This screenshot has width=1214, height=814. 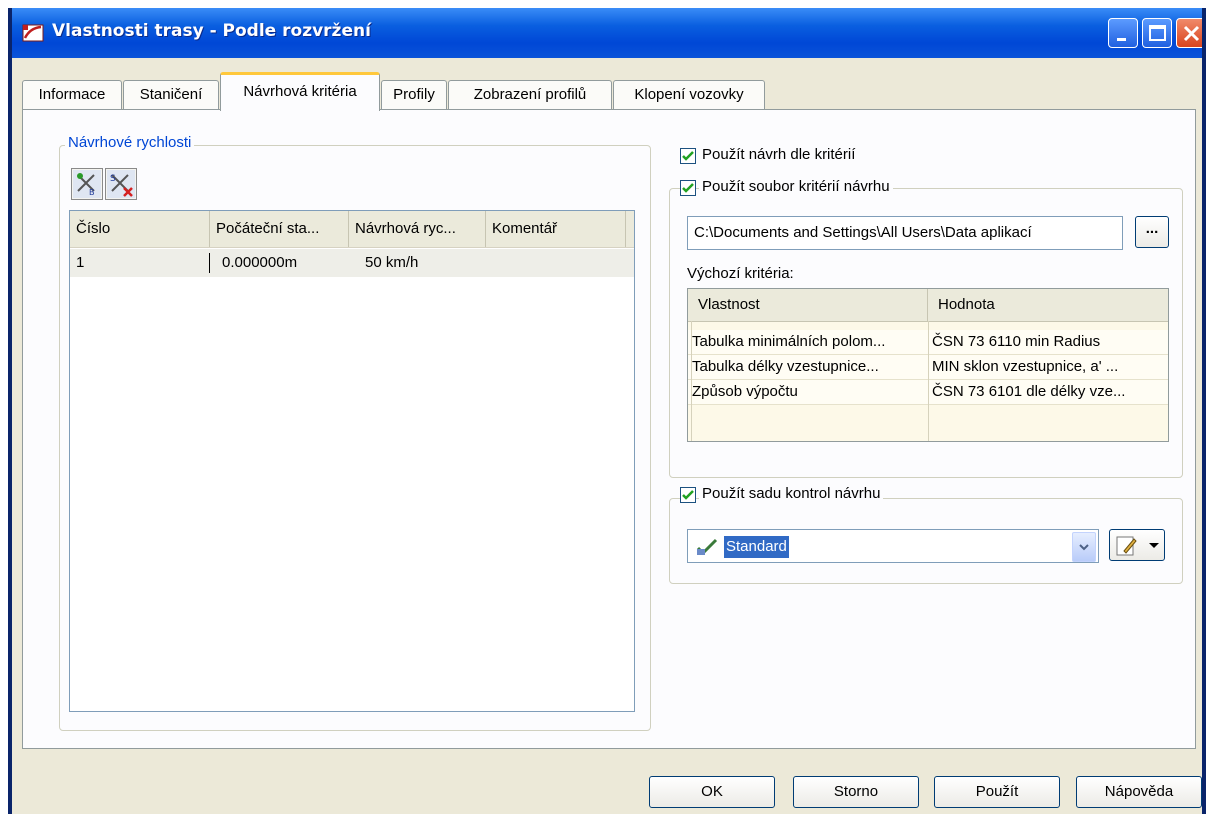 I want to click on delete-speed-button: S, so click(x=121, y=184).